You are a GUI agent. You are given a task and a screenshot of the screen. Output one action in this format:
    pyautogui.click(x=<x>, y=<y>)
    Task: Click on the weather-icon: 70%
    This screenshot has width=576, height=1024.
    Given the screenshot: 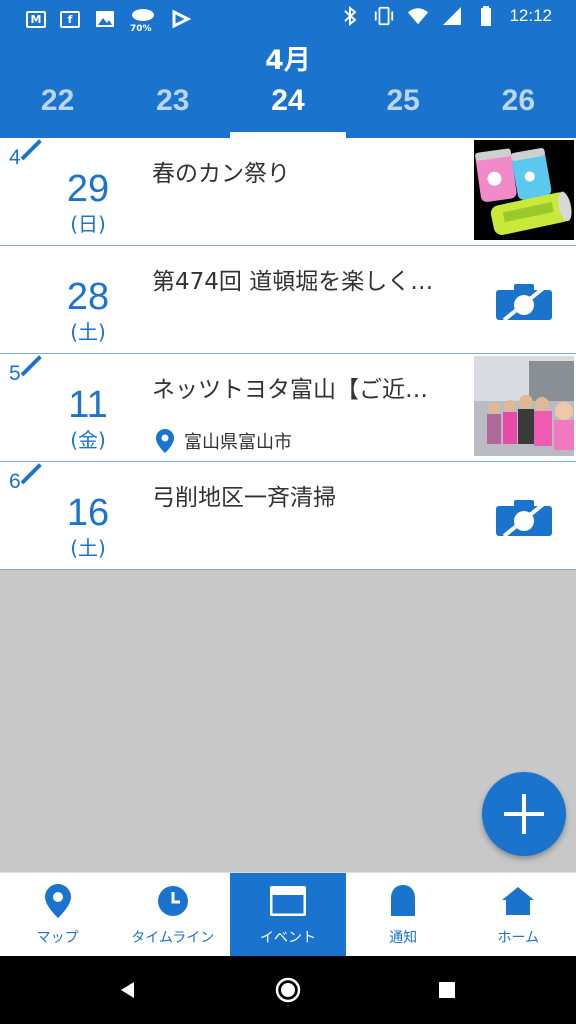 What is the action you would take?
    pyautogui.click(x=143, y=20)
    